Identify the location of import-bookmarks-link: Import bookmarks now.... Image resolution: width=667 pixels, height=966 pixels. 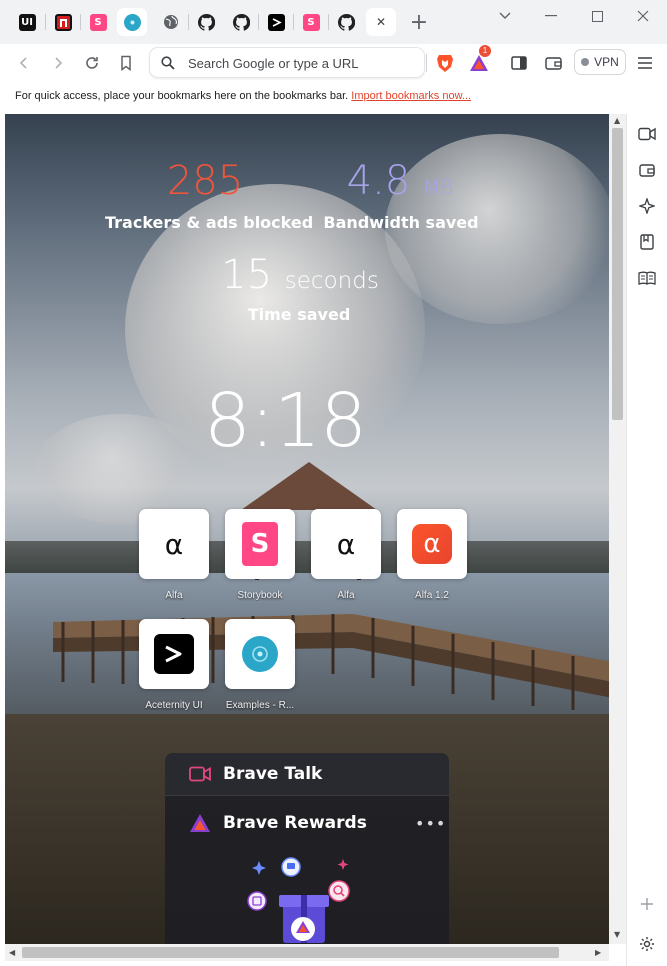
(411, 96).